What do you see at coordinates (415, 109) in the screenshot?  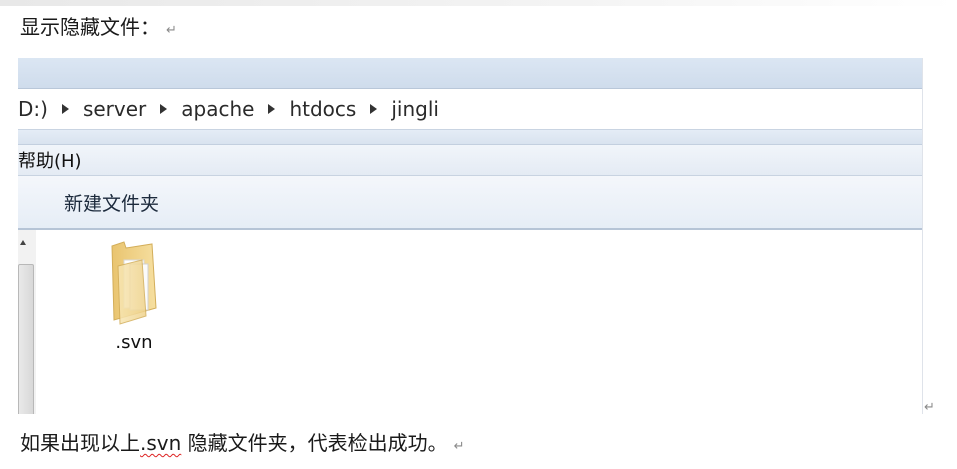 I see `breadcrumb-jingli: jingli` at bounding box center [415, 109].